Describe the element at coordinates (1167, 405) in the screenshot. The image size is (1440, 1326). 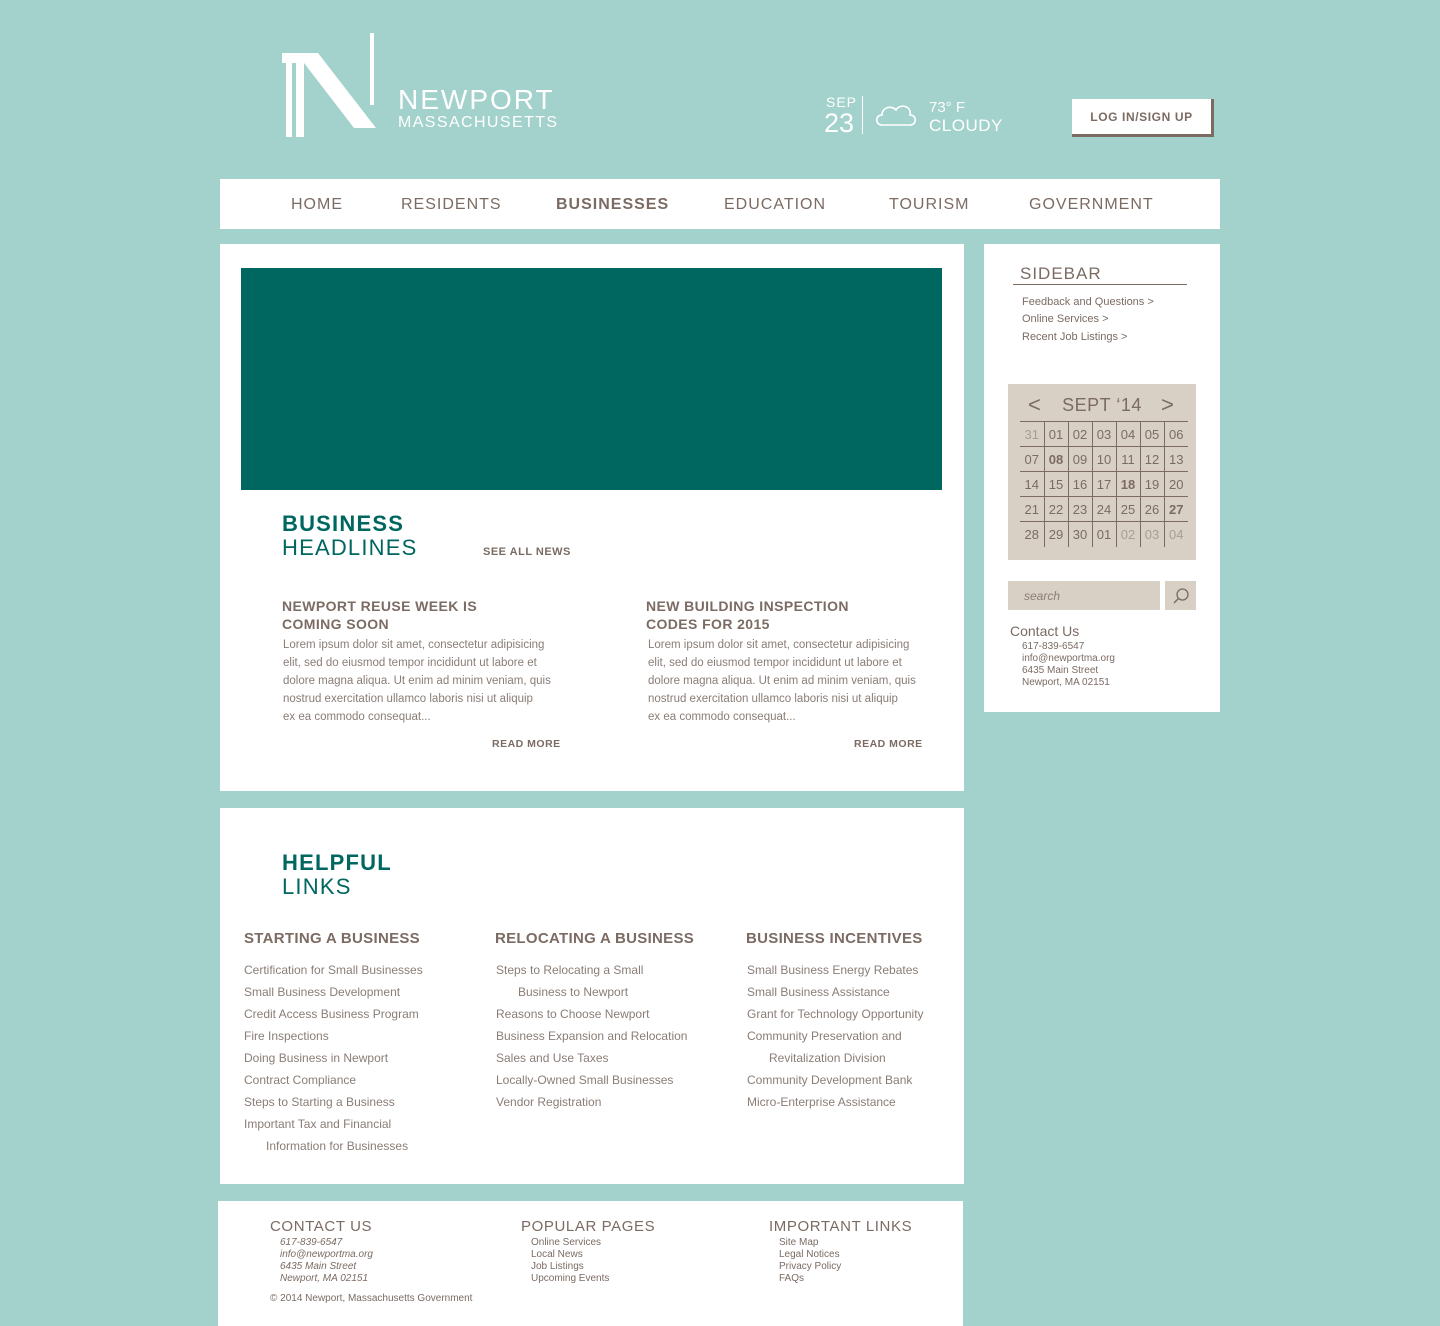
I see `calendar-next-button: >` at that location.